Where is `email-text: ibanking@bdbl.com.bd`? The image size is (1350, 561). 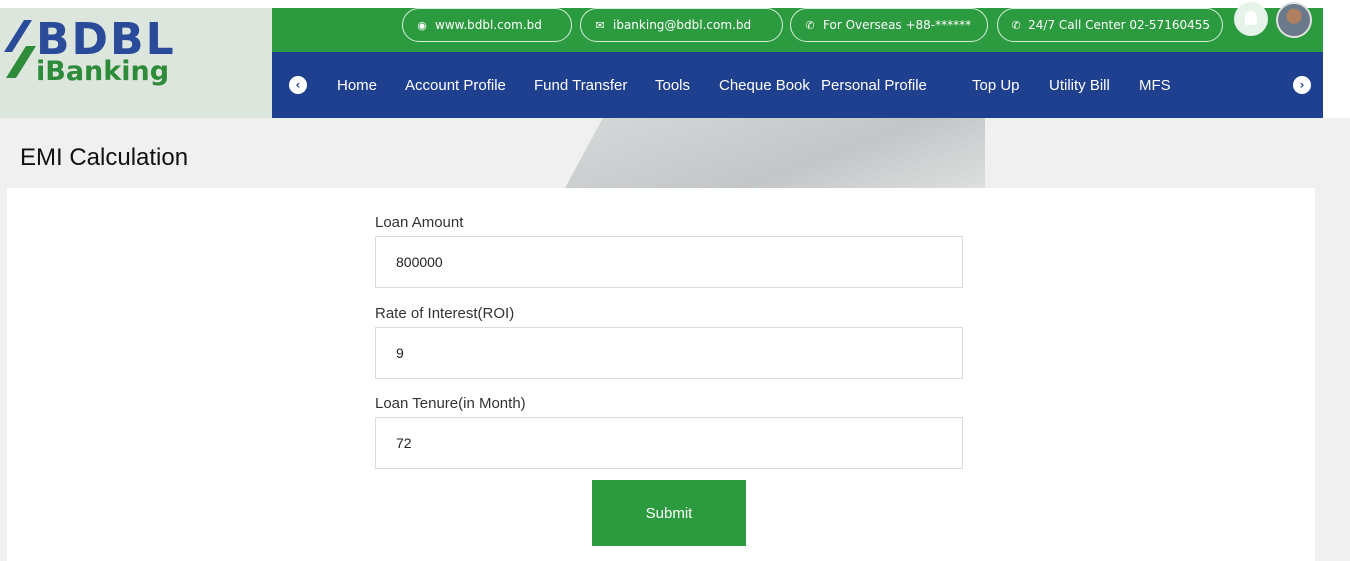 email-text: ibanking@bdbl.com.bd is located at coordinates (682, 25).